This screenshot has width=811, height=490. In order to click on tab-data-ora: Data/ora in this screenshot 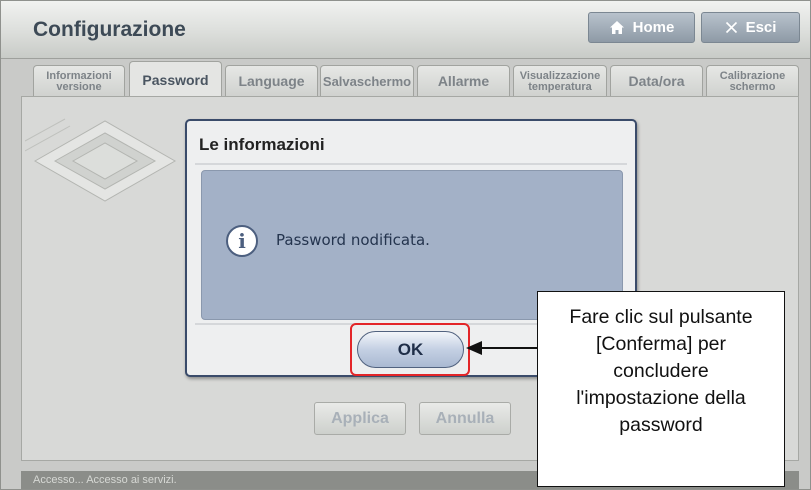, I will do `click(656, 81)`.